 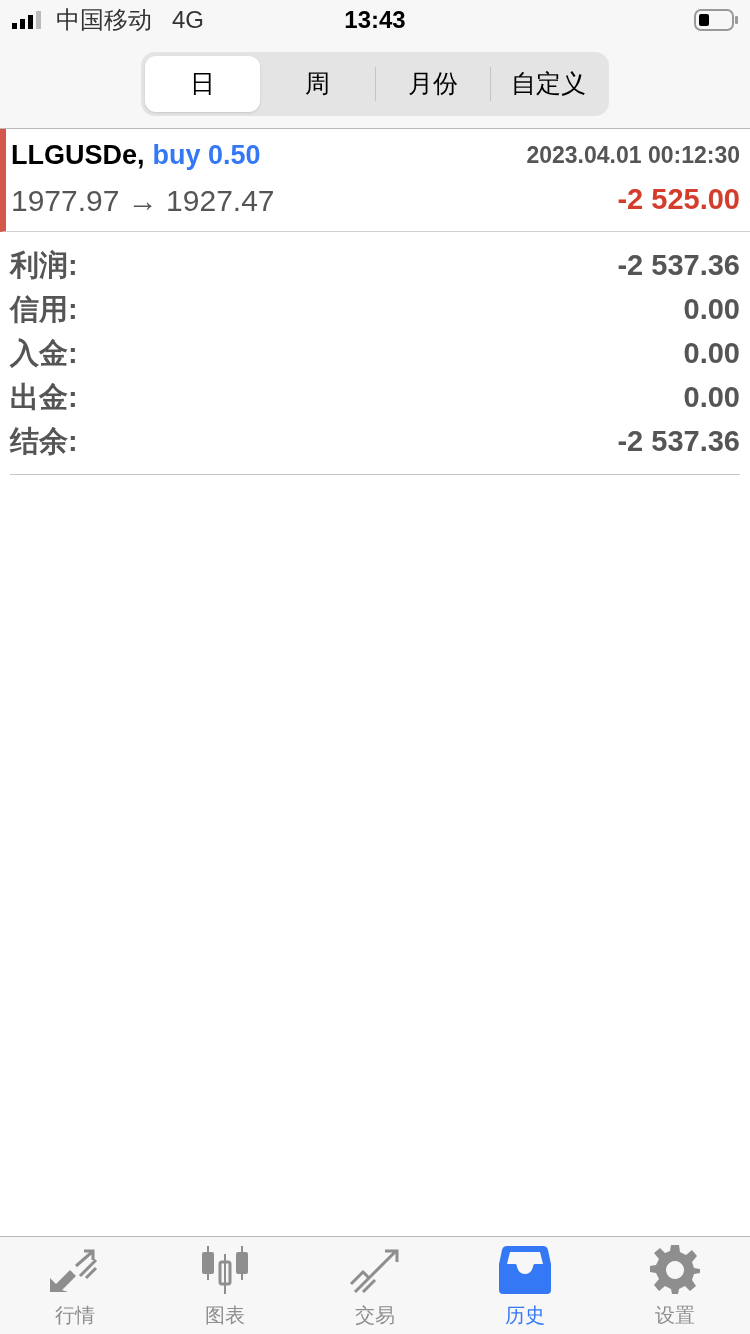 I want to click on settings-icon, so click(x=675, y=1269).